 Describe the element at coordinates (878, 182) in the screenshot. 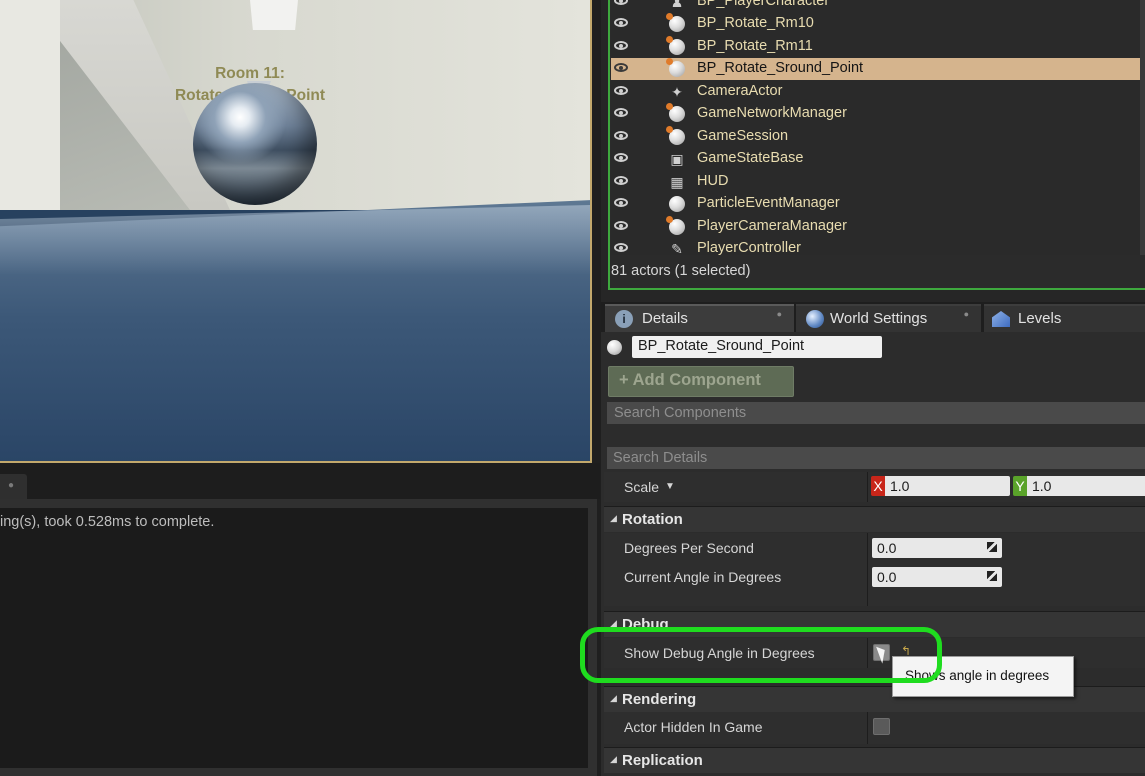

I see `outliner-row: ▦ HUD` at that location.